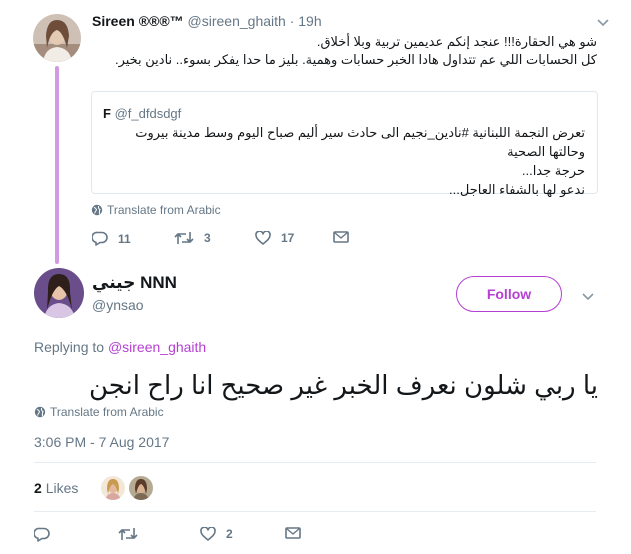 The width and height of the screenshot is (631, 554). Describe the element at coordinates (134, 283) in the screenshot. I see `main-display-name: جيني NNN` at that location.